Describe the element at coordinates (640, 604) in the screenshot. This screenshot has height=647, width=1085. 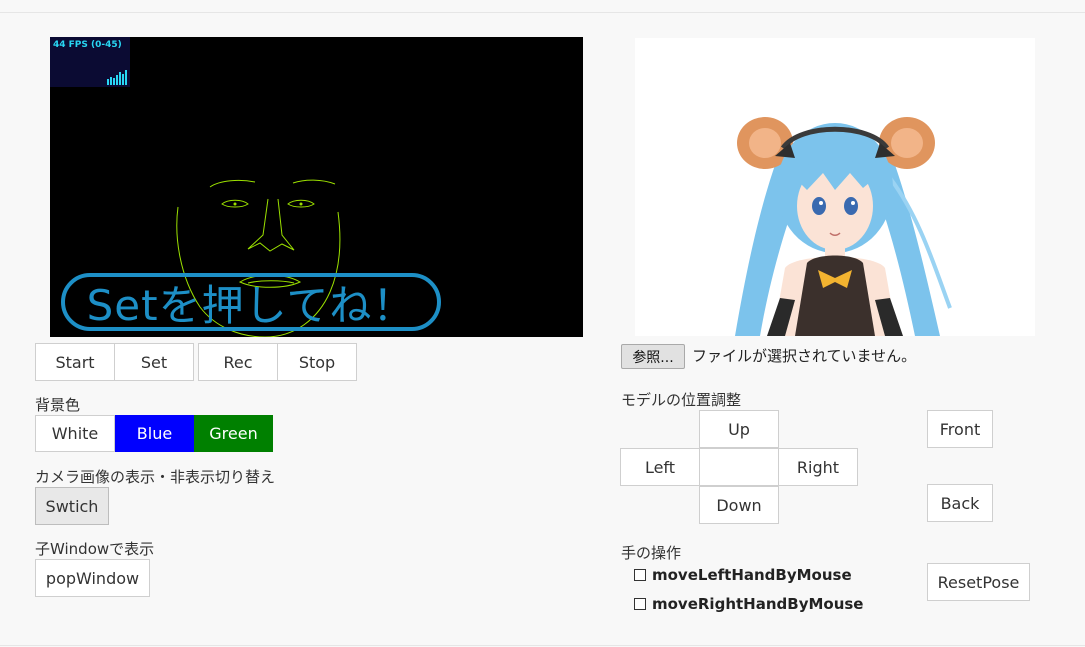
I see `move-right-hand-checkbox` at that location.